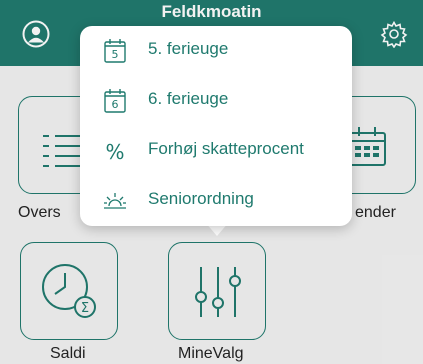 Image resolution: width=423 pixels, height=364 pixels. I want to click on settings-button, so click(394, 34).